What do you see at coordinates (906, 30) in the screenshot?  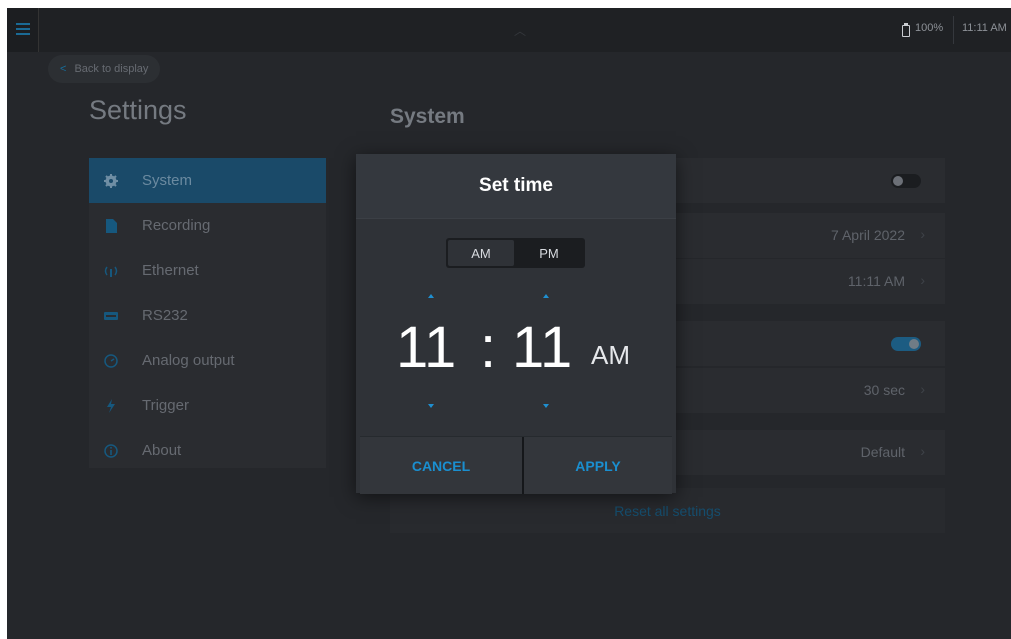 I see `battery-icon` at bounding box center [906, 30].